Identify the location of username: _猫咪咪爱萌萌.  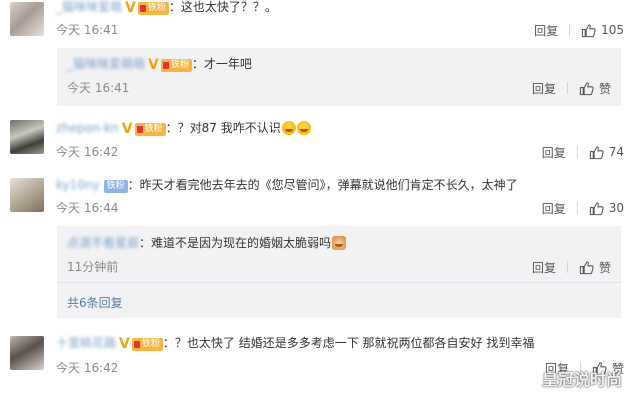
(106, 64).